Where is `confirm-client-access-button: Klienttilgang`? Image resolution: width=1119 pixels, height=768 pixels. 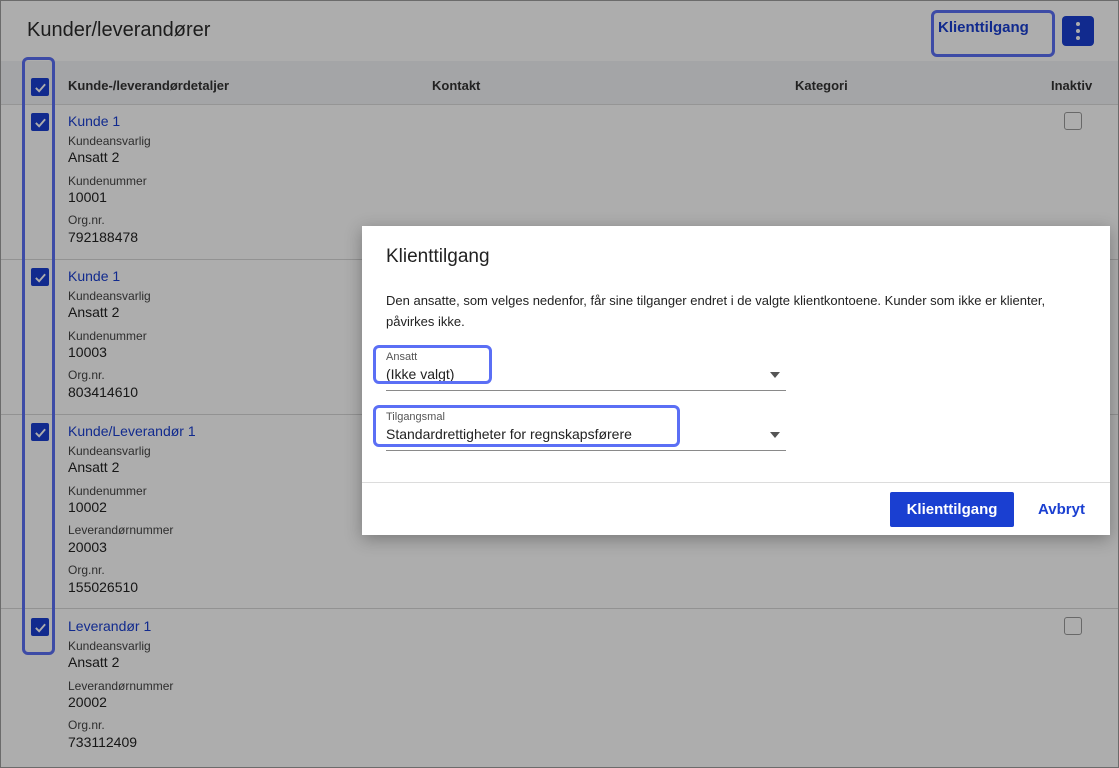 confirm-client-access-button: Klienttilgang is located at coordinates (952, 509).